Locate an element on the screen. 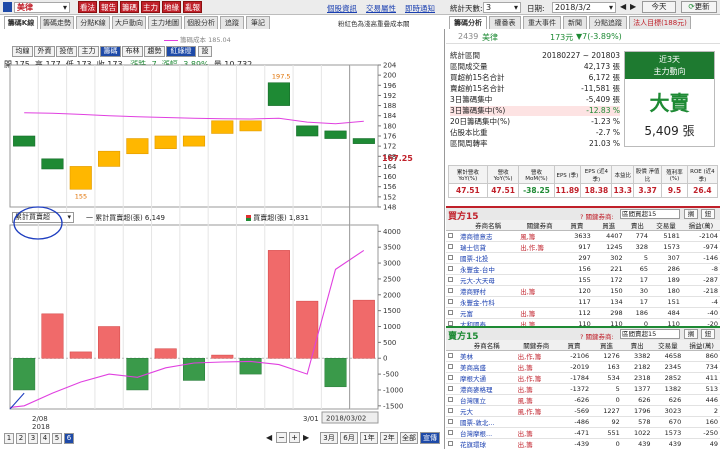 The image size is (720, 449). sell-filter-select: 區間賣超15 is located at coordinates (650, 334).